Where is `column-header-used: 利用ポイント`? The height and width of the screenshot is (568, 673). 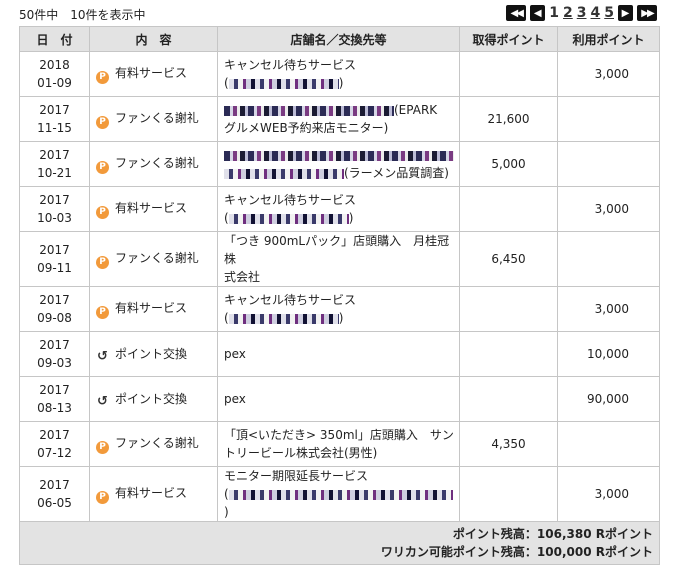
column-header-used: 利用ポイント is located at coordinates (608, 39).